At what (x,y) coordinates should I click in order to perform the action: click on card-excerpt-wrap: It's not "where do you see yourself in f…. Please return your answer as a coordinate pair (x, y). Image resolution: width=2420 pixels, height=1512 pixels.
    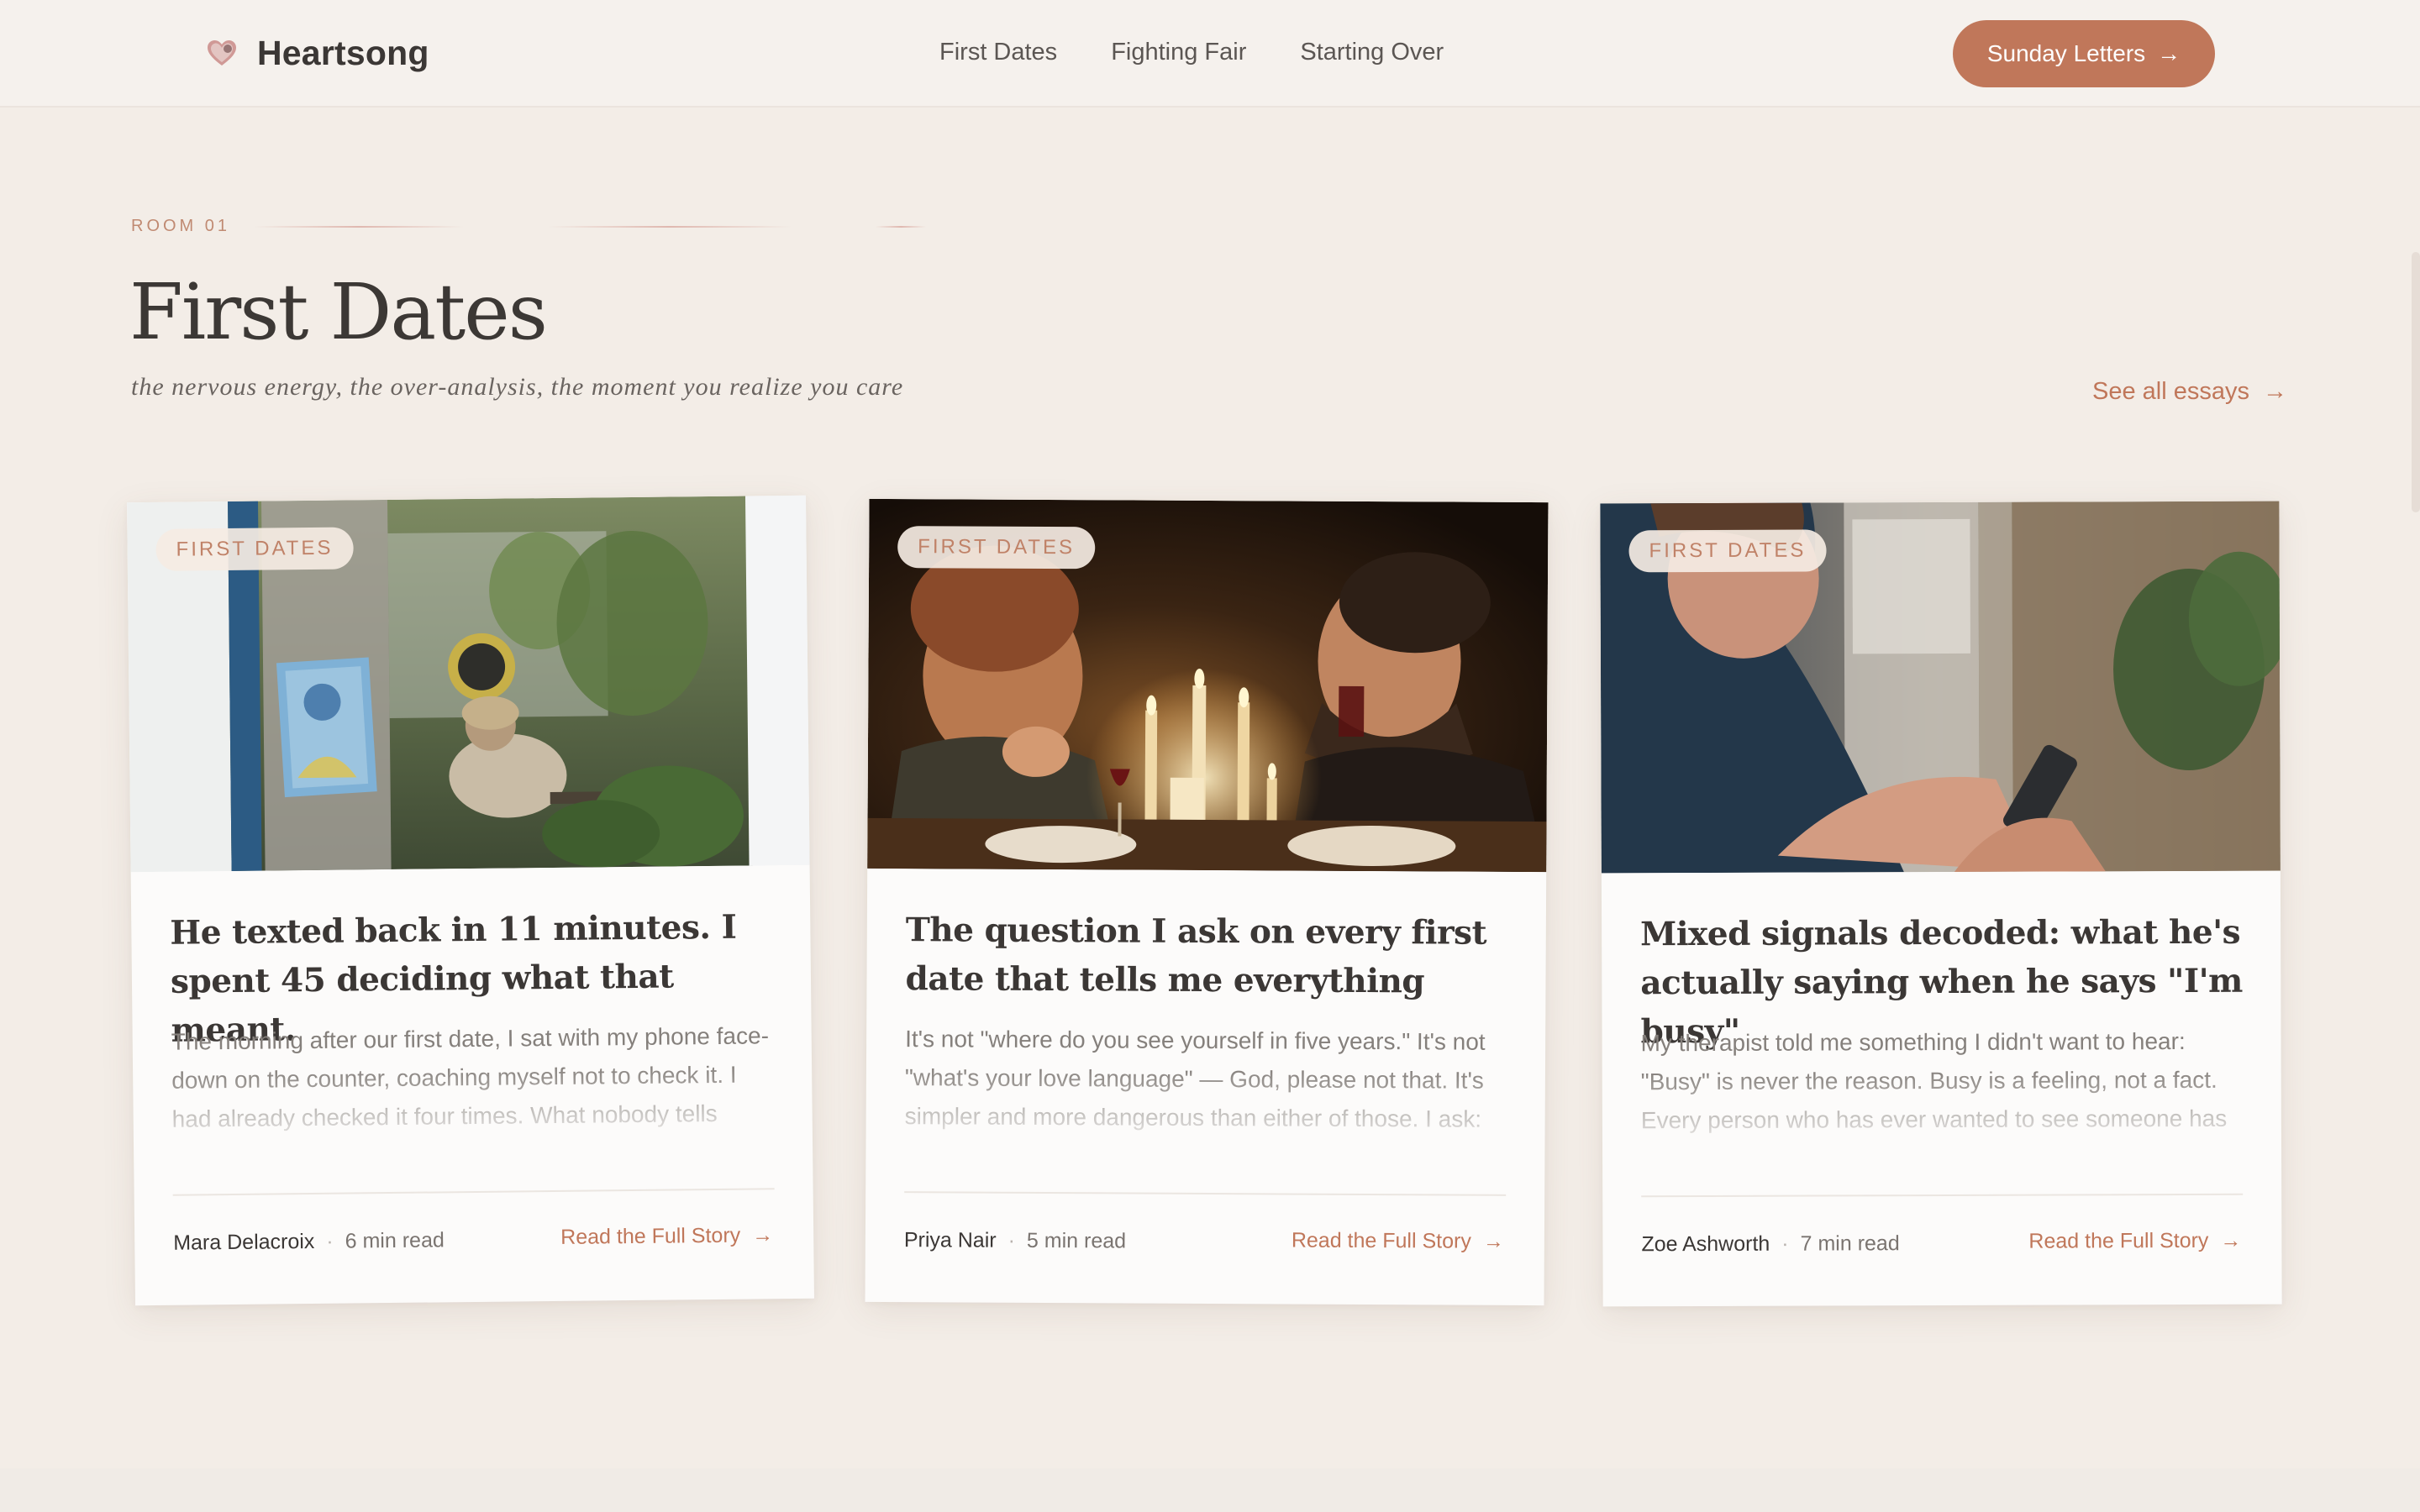
    Looking at the image, I should click on (1208, 1079).